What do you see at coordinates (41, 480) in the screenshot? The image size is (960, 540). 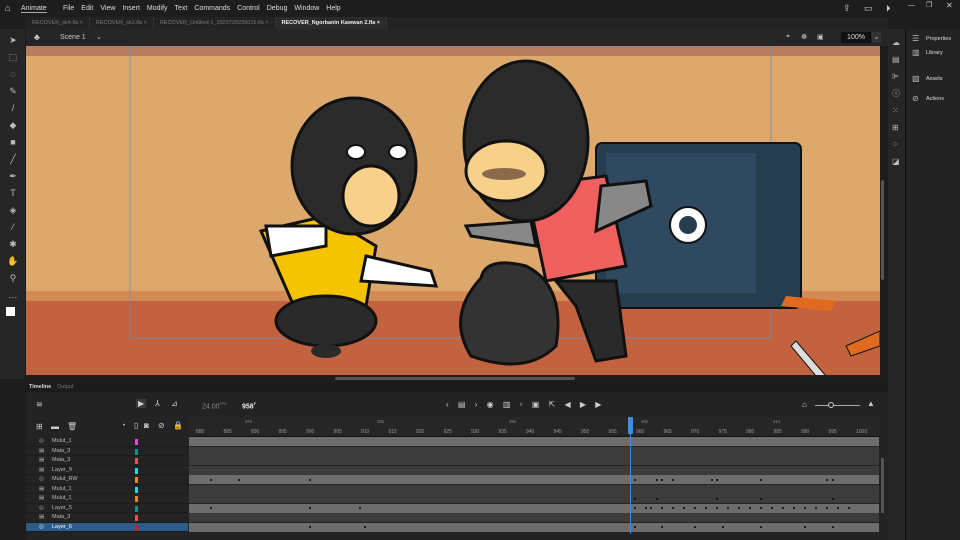 I see `visible-icon: ◎` at bounding box center [41, 480].